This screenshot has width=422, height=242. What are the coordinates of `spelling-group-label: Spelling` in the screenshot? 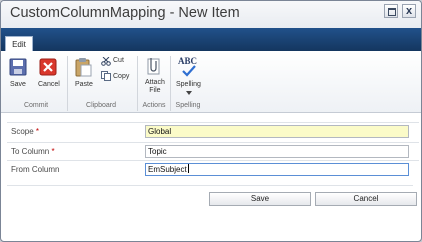 It's located at (188, 105).